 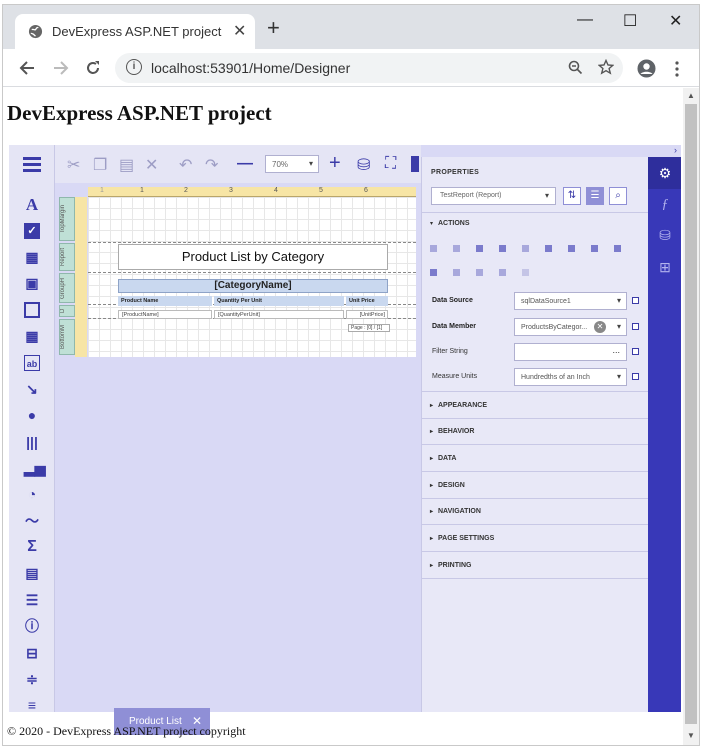 What do you see at coordinates (570, 327) in the screenshot?
I see `data-member-select: ProductsByCategor... ✕ ▾` at bounding box center [570, 327].